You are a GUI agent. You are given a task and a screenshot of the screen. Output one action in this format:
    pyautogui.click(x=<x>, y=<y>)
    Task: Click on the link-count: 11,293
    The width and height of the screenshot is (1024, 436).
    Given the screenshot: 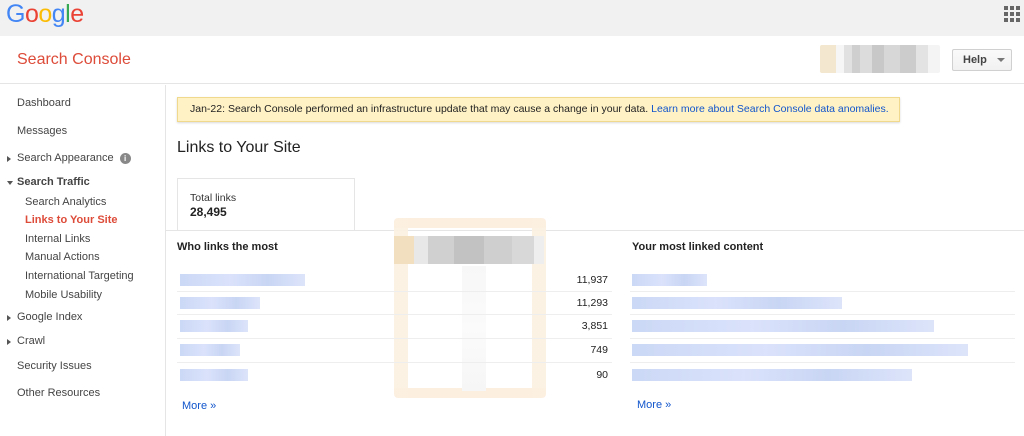 What is the action you would take?
    pyautogui.click(x=592, y=303)
    